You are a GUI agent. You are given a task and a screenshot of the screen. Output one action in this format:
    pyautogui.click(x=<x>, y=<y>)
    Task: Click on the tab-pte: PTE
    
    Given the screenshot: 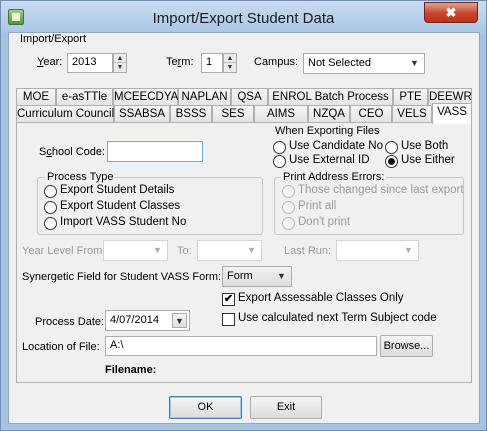 What is the action you would take?
    pyautogui.click(x=410, y=97)
    